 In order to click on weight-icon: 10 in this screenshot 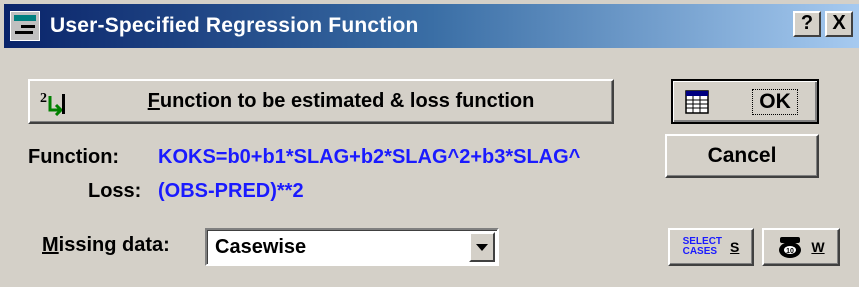, I will do `click(790, 247)`.